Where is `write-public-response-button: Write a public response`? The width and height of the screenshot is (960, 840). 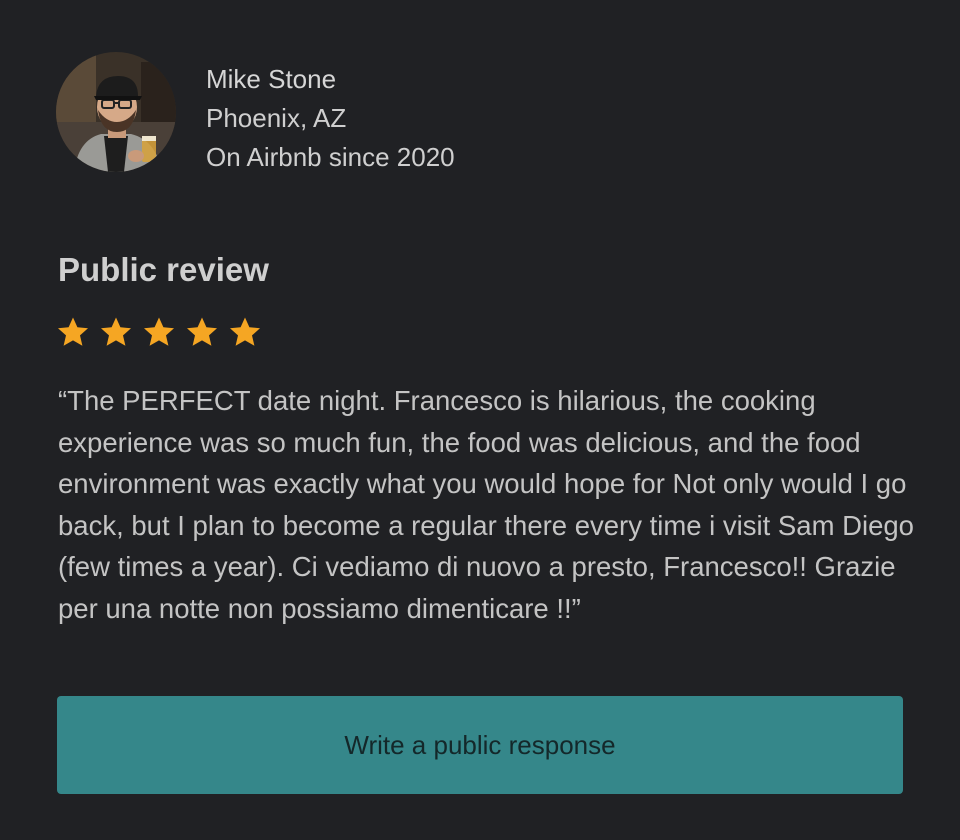
write-public-response-button: Write a public response is located at coordinates (480, 745).